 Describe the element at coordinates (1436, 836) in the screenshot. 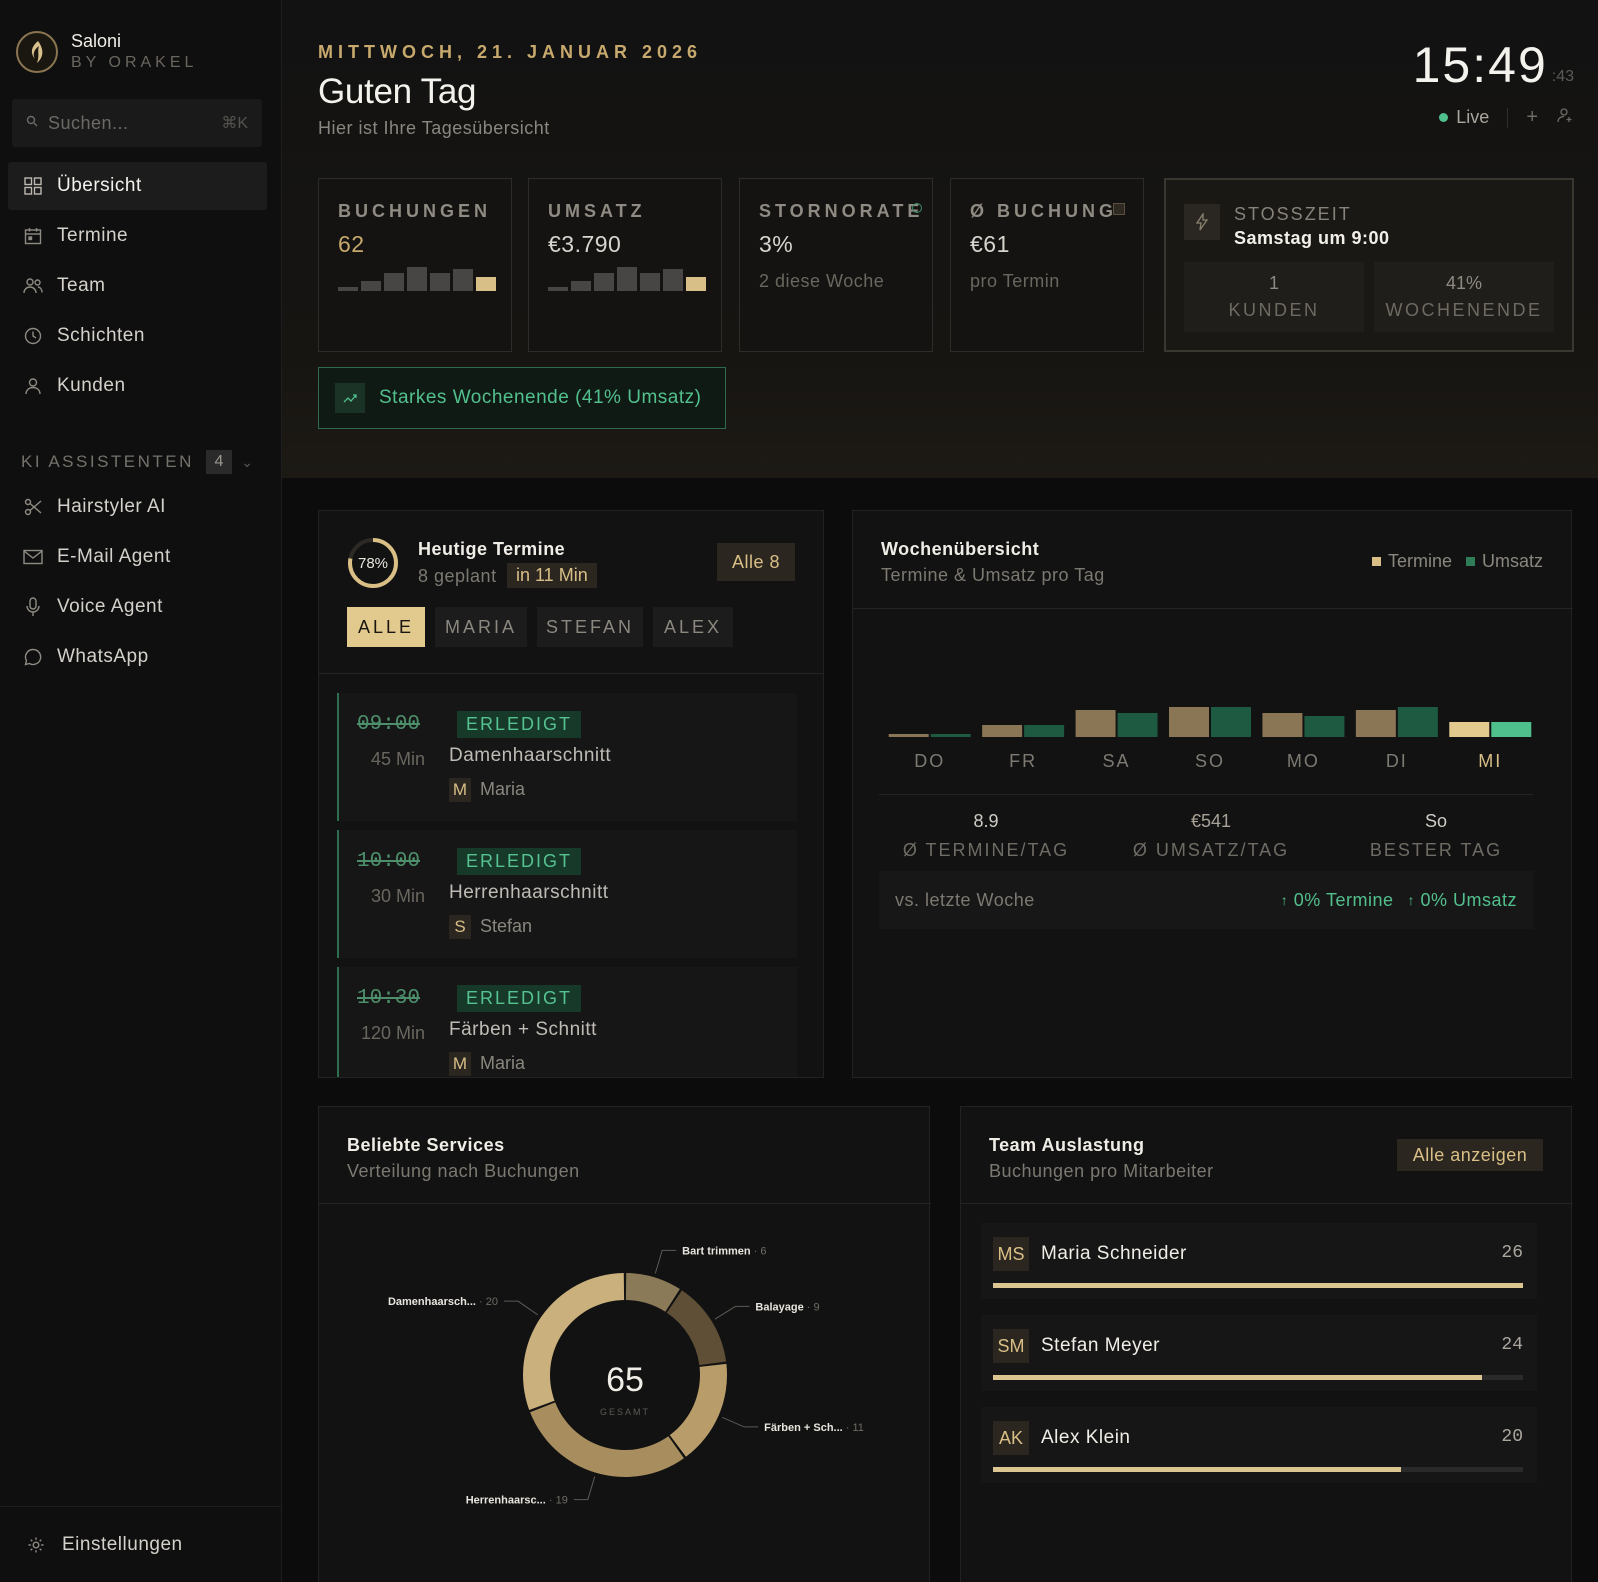

I see `stat-best-day: So BESTER TAG` at that location.